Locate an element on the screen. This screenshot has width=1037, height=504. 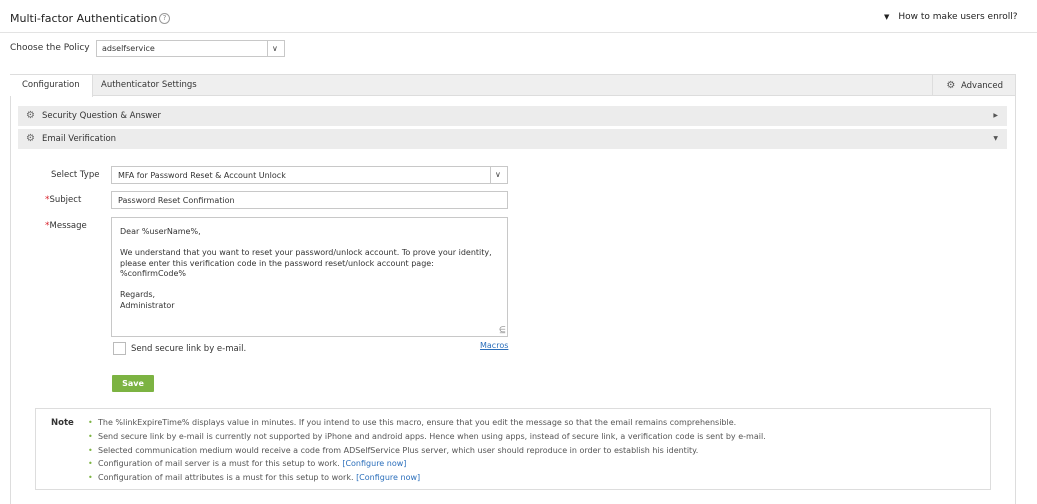
page-title: Multi-factor Authentication is located at coordinates (84, 18).